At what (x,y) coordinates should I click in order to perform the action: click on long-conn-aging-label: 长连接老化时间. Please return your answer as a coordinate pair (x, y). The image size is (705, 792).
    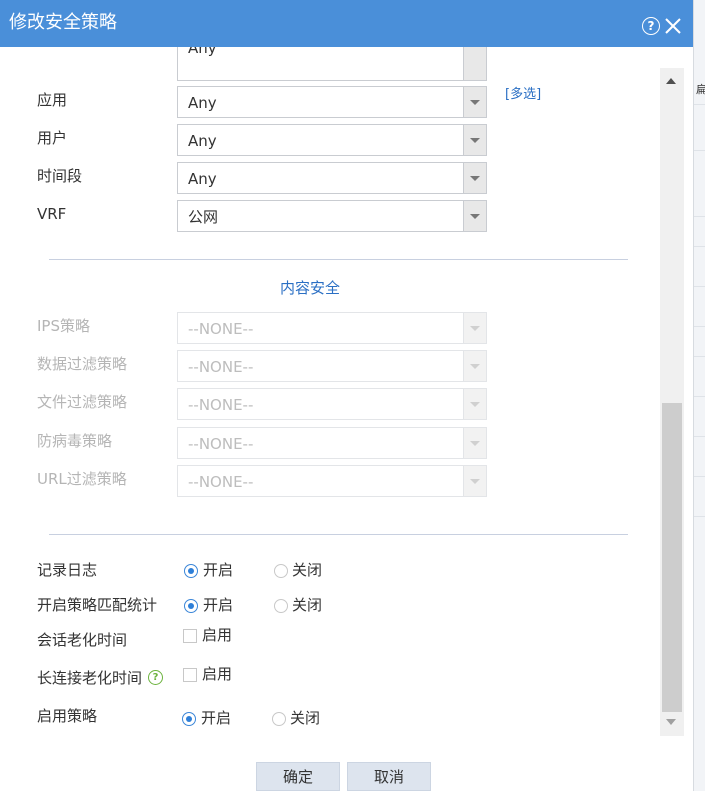
    Looking at the image, I should click on (90, 678).